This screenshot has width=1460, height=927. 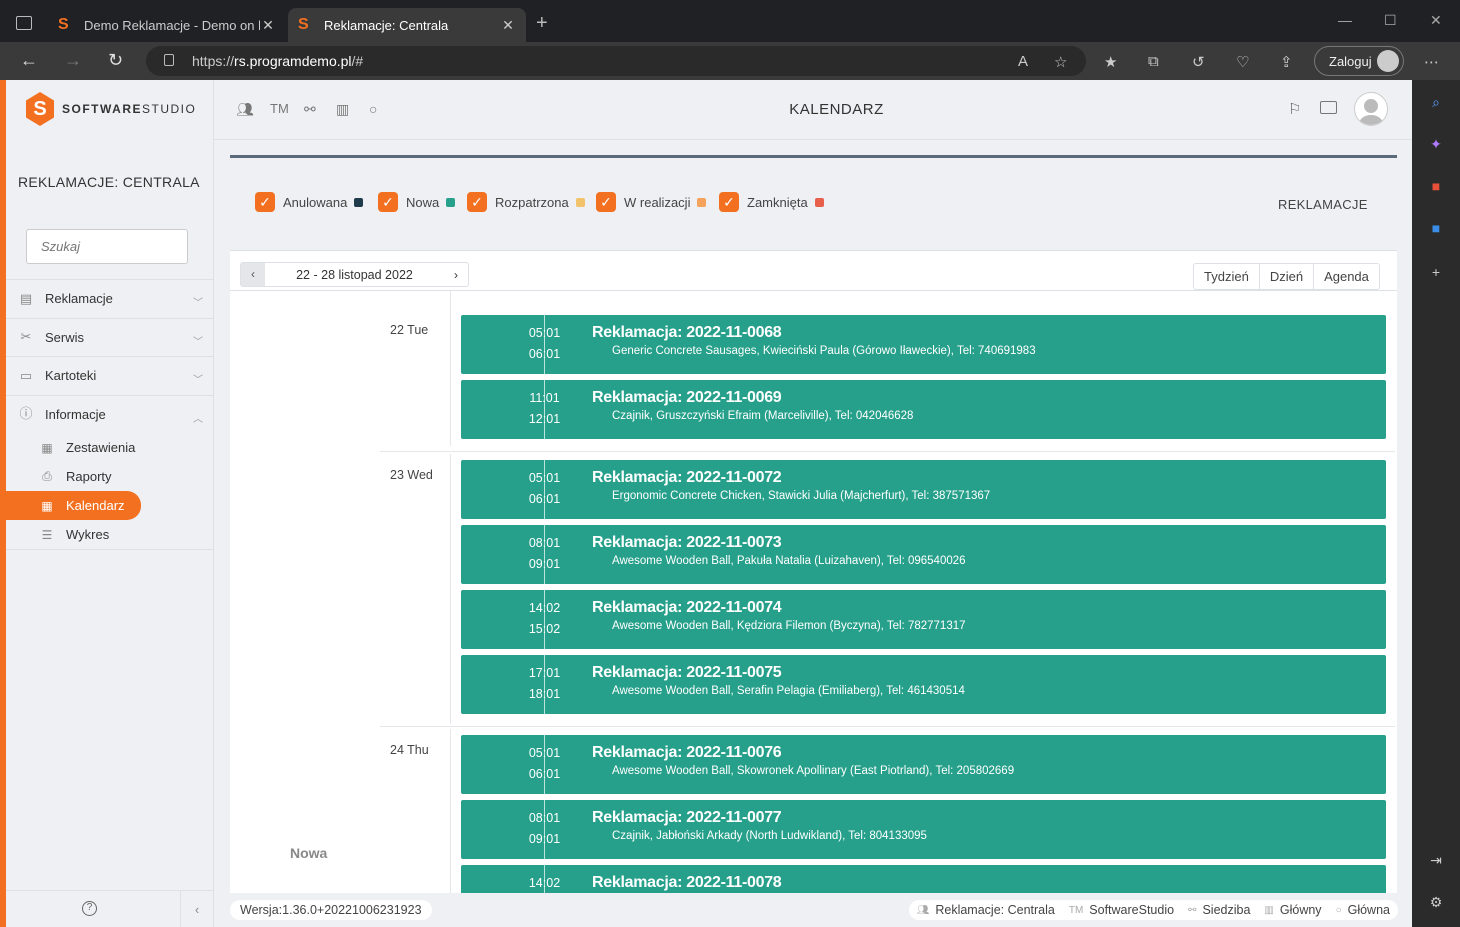 I want to click on view-agenda-button: Agenda, so click(x=1346, y=276).